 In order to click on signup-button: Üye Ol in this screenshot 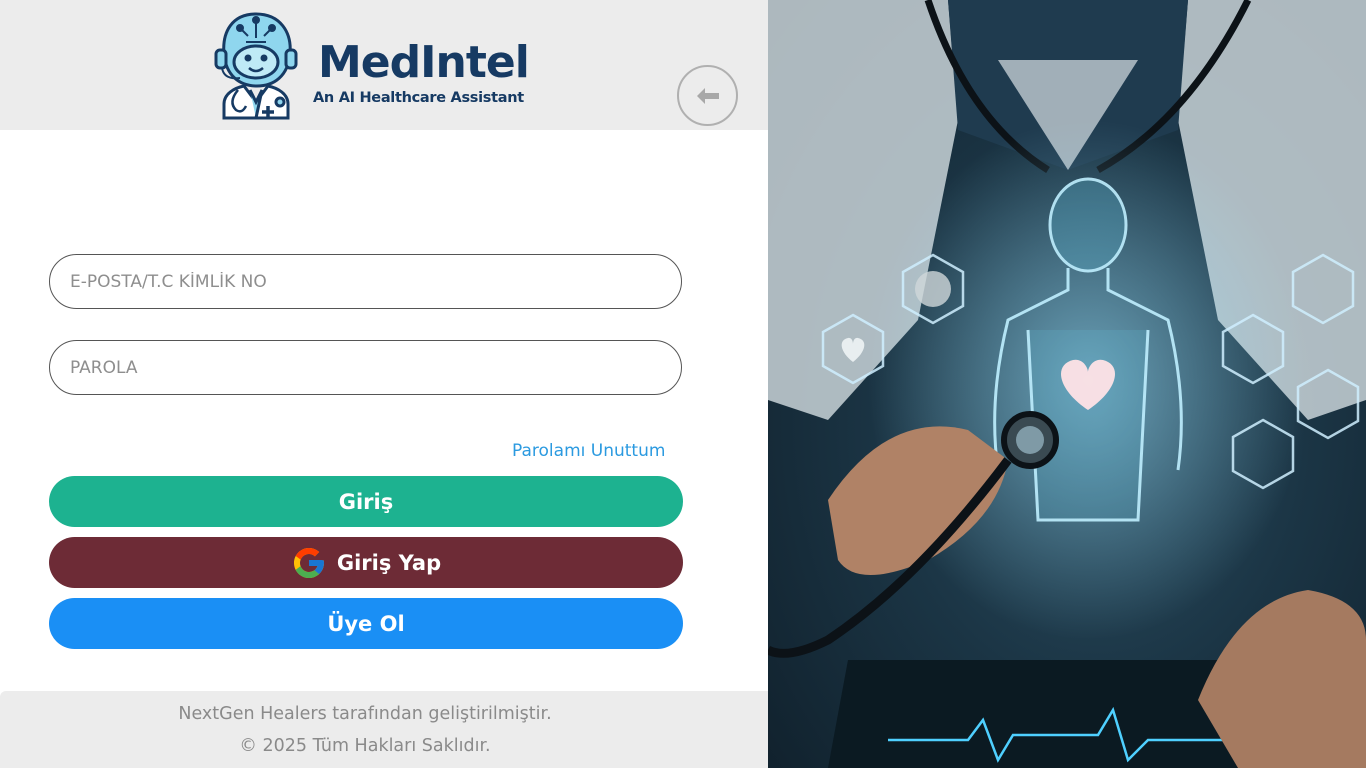, I will do `click(366, 623)`.